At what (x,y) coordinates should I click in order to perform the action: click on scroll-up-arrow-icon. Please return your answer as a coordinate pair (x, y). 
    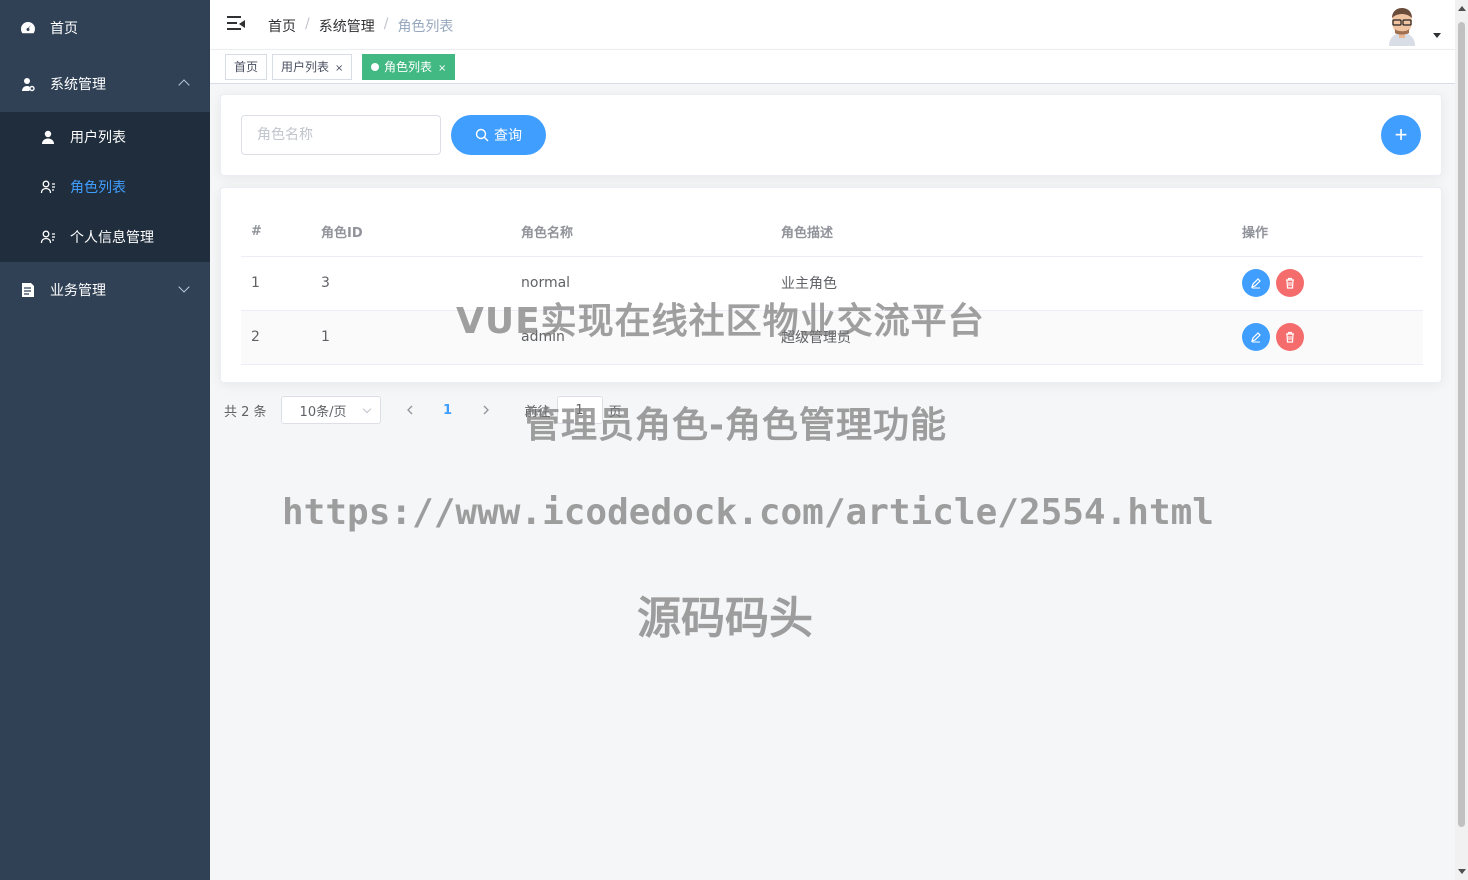
    Looking at the image, I should click on (1462, 8).